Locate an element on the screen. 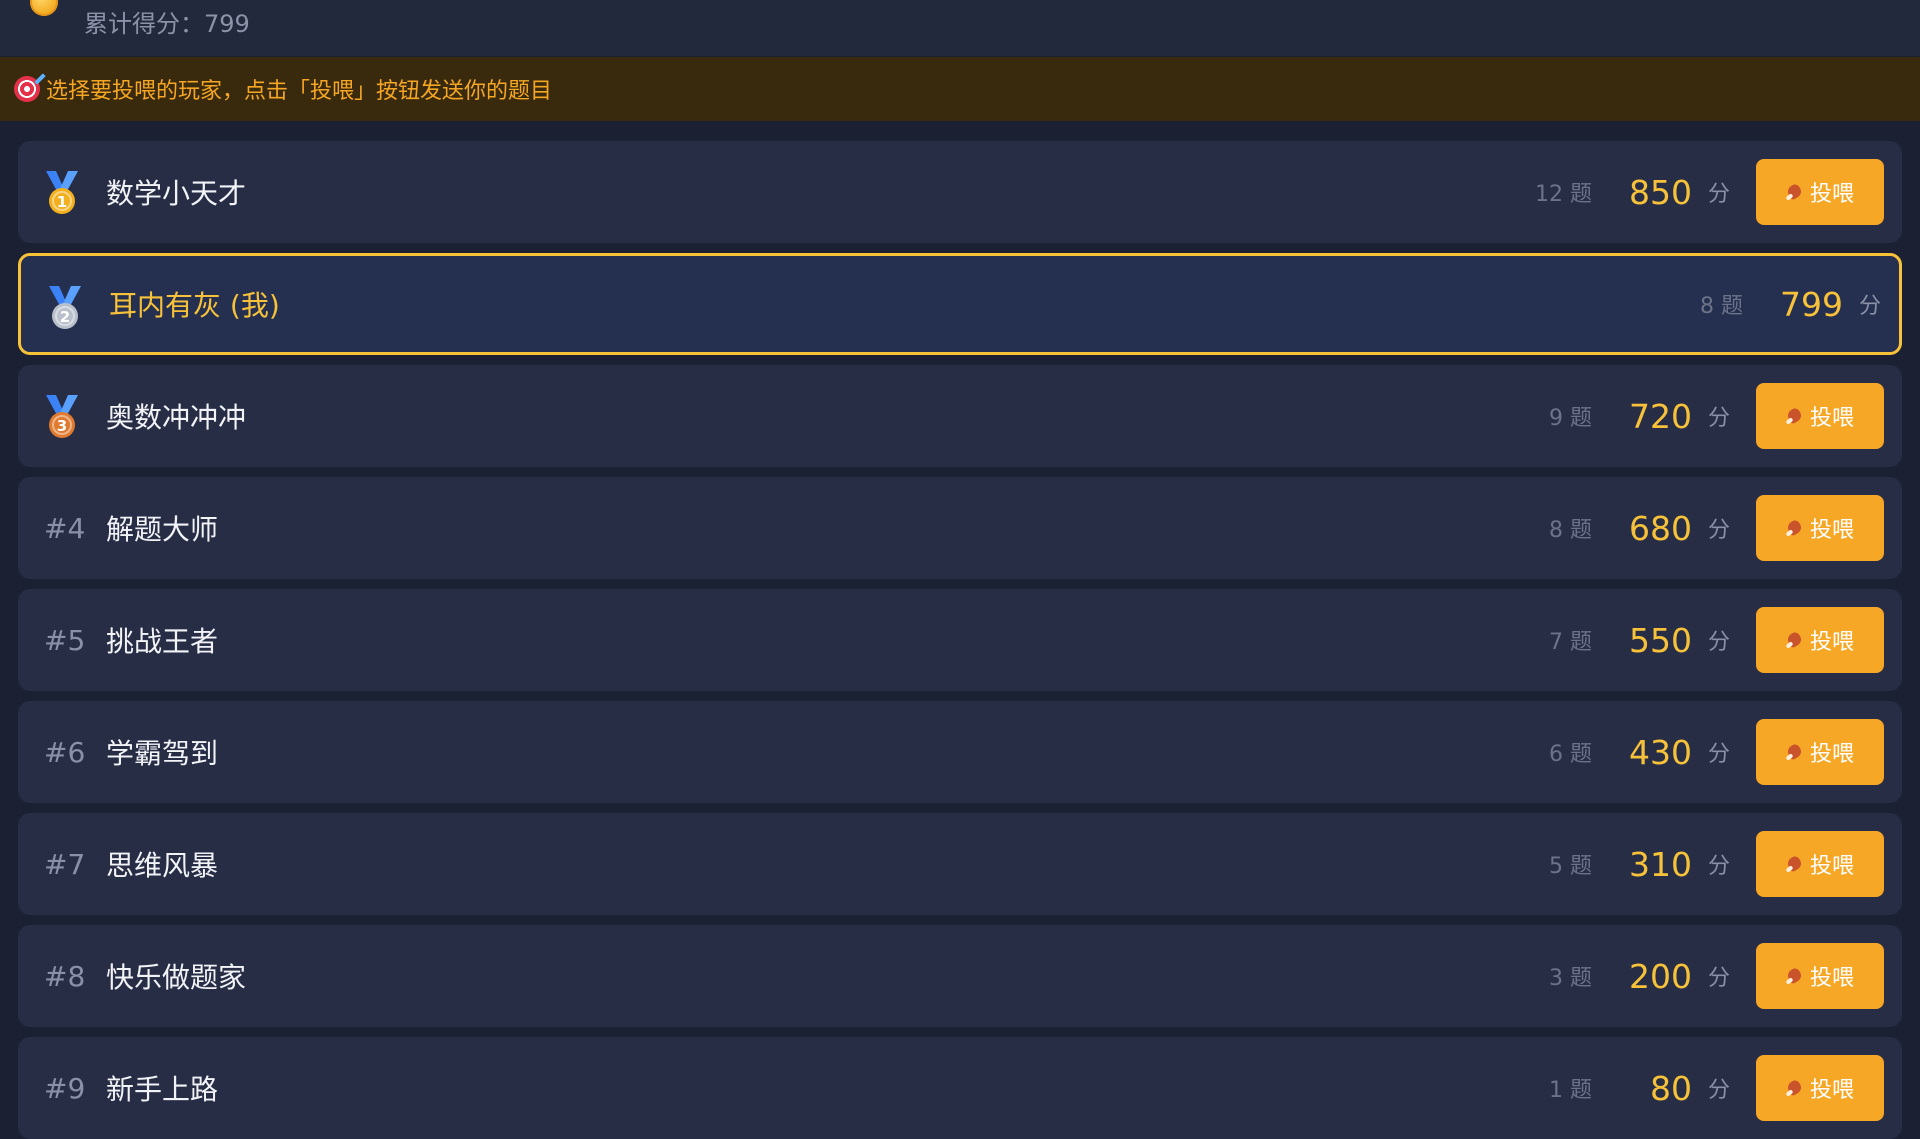 The image size is (1920, 1139). player-row: #4 解题大师 分 680 8 题 投喂 is located at coordinates (960, 528).